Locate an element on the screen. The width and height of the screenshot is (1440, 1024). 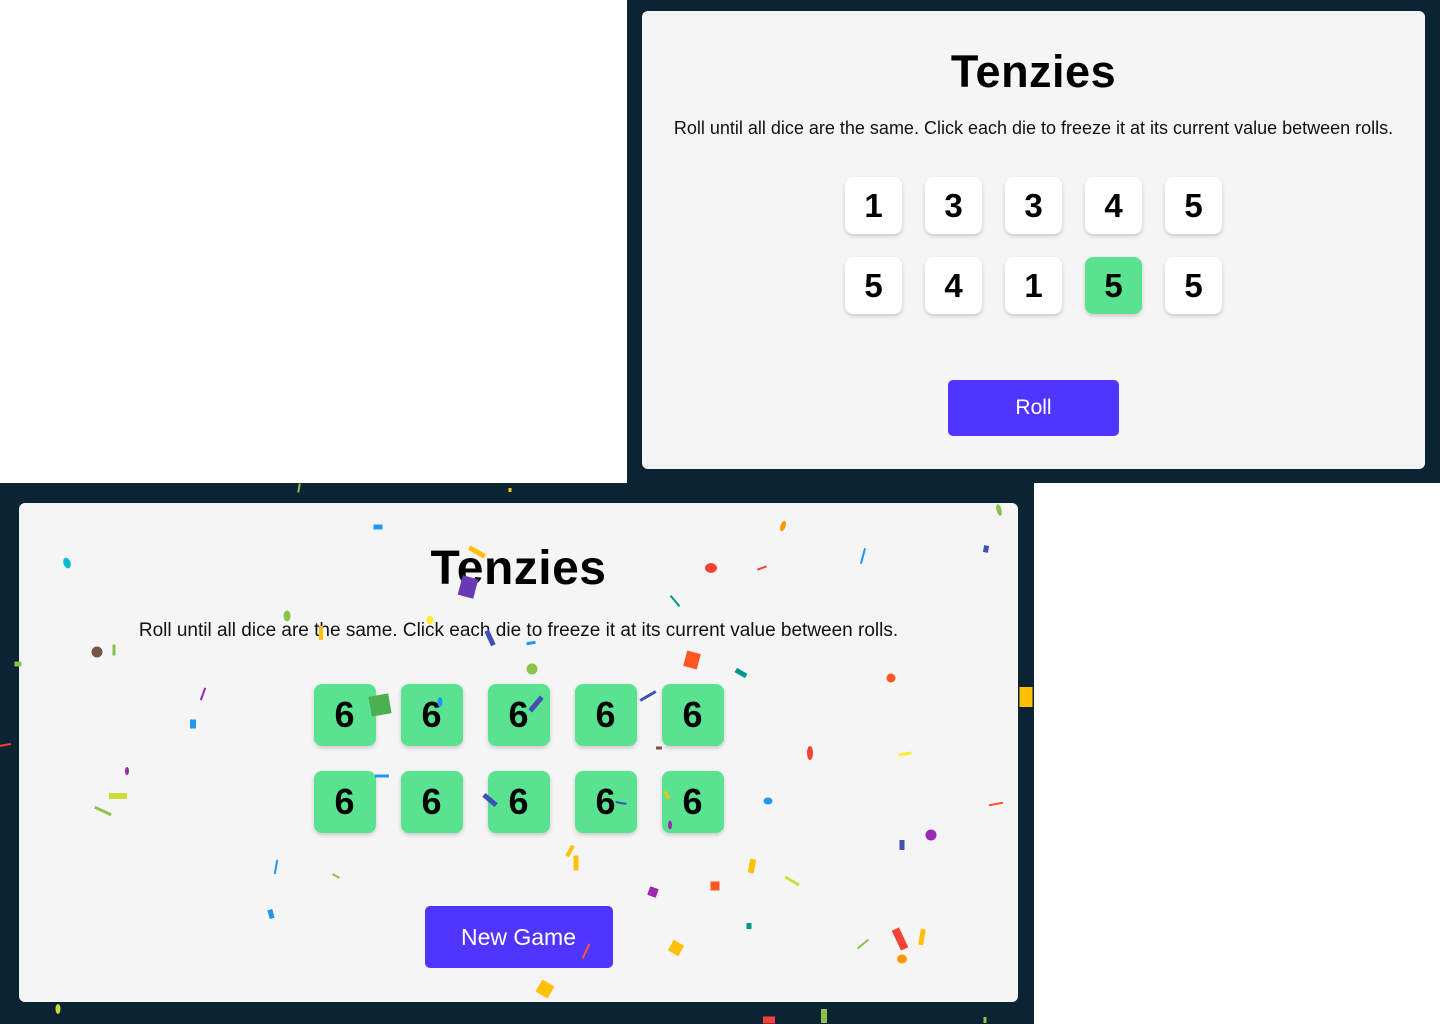
dice-grid: 6 6 6 6 6 6 6 6 6 6 is located at coordinates (518, 758).